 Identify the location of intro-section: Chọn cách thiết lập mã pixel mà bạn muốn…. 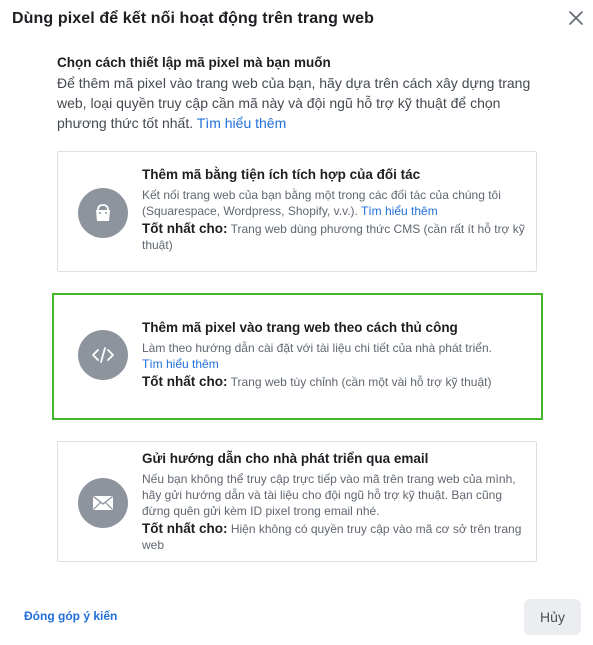
(297, 94).